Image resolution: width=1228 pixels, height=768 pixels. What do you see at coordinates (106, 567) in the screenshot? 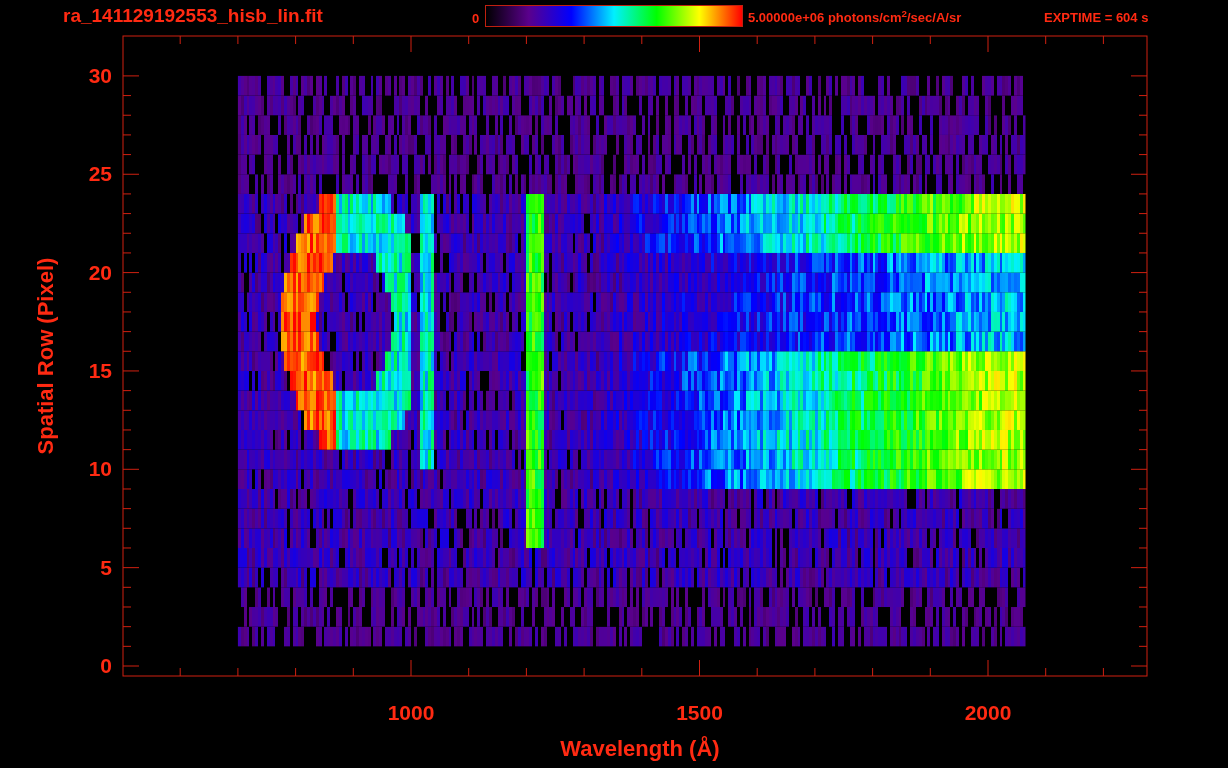
I see `y-tick-label: 5` at bounding box center [106, 567].